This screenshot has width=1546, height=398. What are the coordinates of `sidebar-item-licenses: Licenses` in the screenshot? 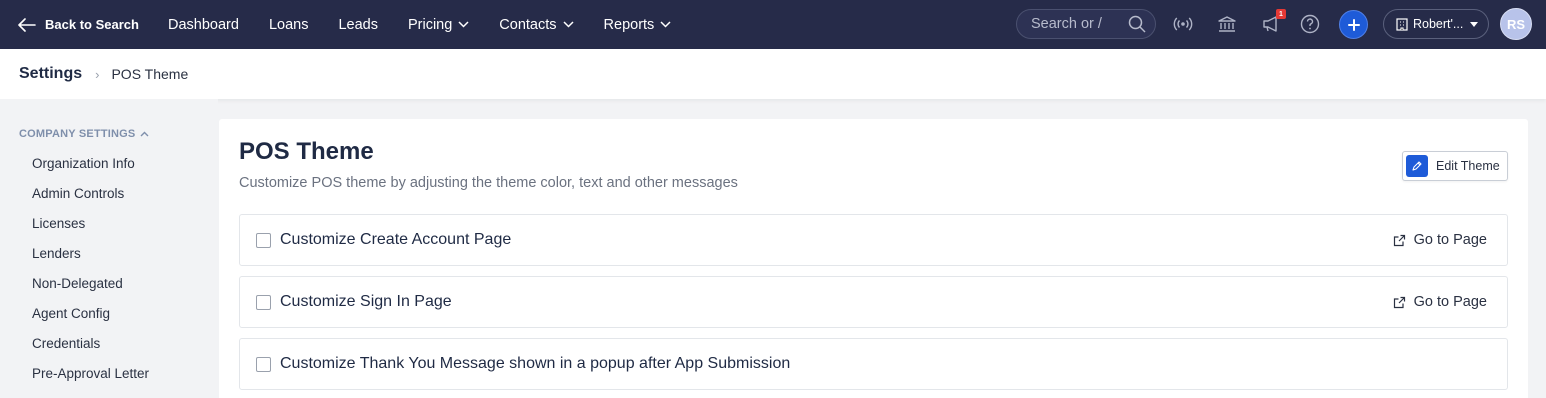 It's located at (90, 229).